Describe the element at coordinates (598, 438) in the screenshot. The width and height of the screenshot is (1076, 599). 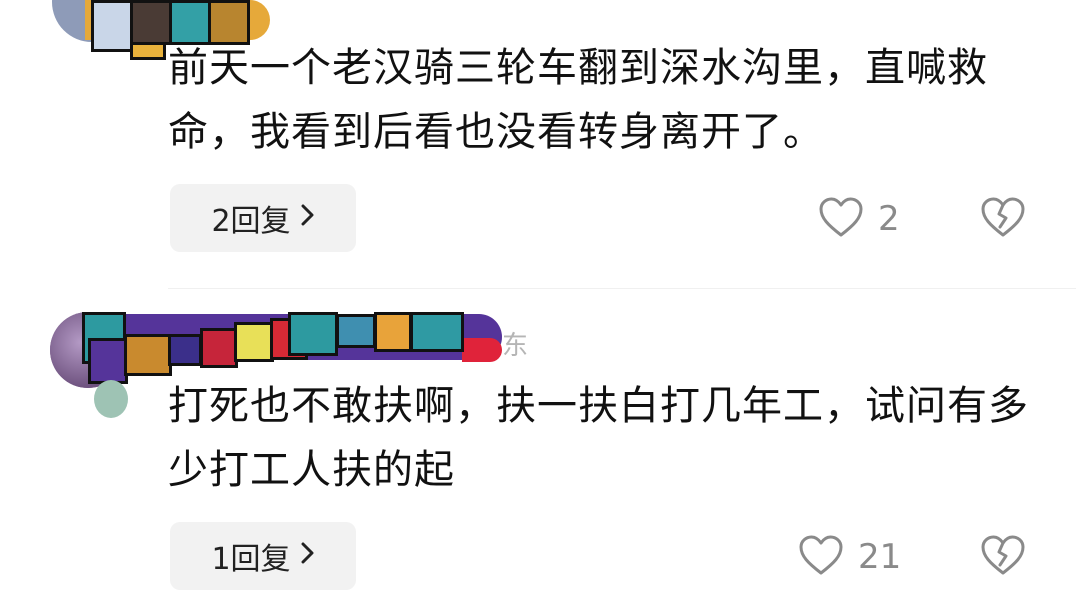
I see `comment-text: 打死也不敢扶啊，扶一扶白打几年工，试问有多少打工人扶的起` at that location.